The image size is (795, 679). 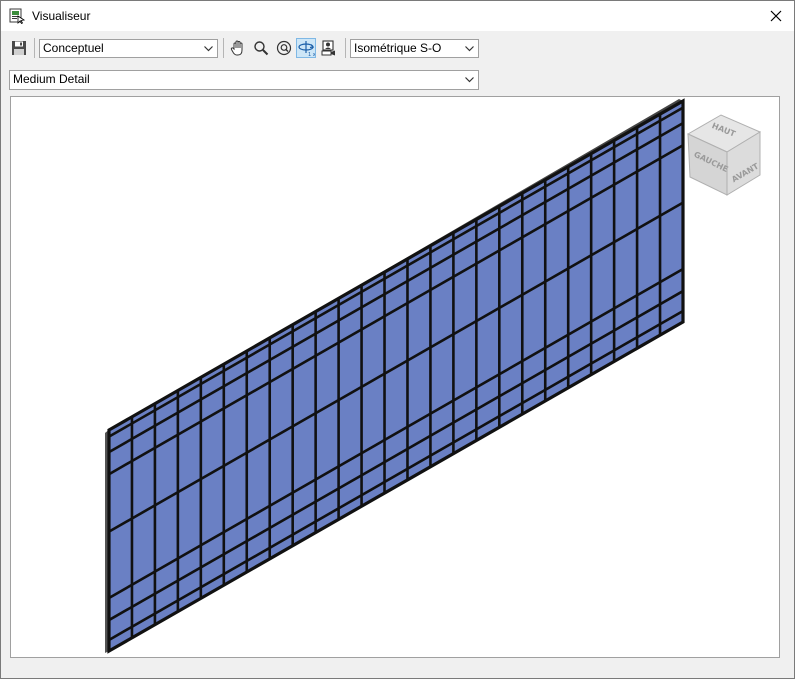 I want to click on visual-style-value: Conceptuel, so click(x=73, y=48).